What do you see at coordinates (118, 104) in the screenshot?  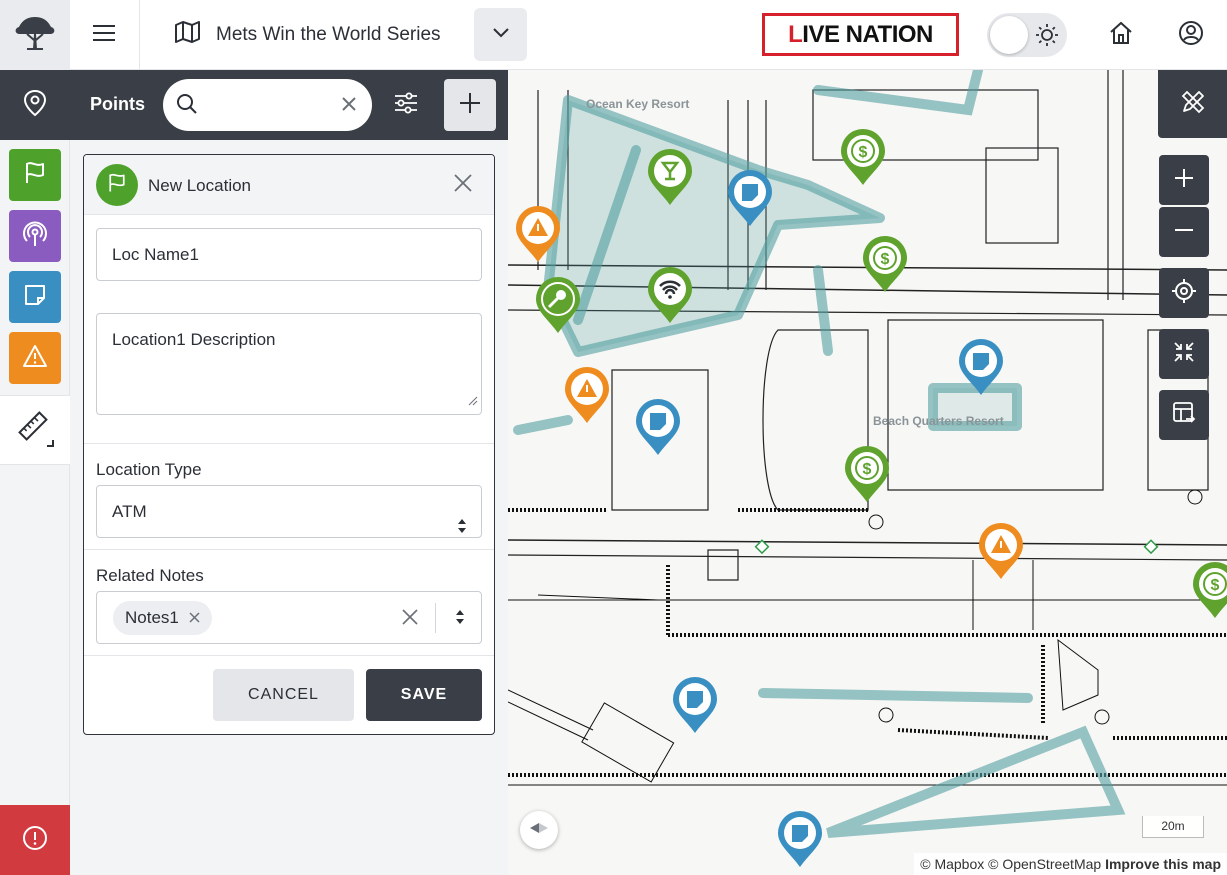 I see `panel-title: Points` at bounding box center [118, 104].